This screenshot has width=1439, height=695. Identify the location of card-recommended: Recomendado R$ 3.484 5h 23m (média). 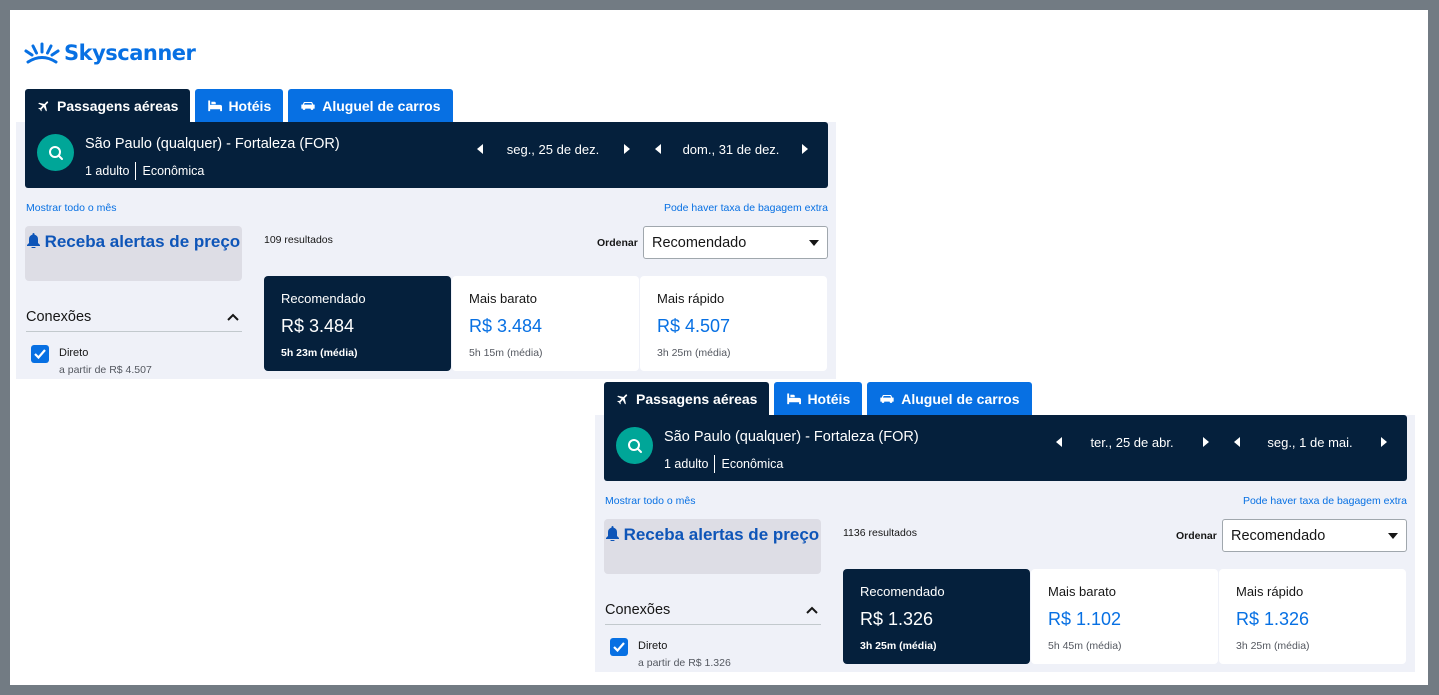
(357, 323).